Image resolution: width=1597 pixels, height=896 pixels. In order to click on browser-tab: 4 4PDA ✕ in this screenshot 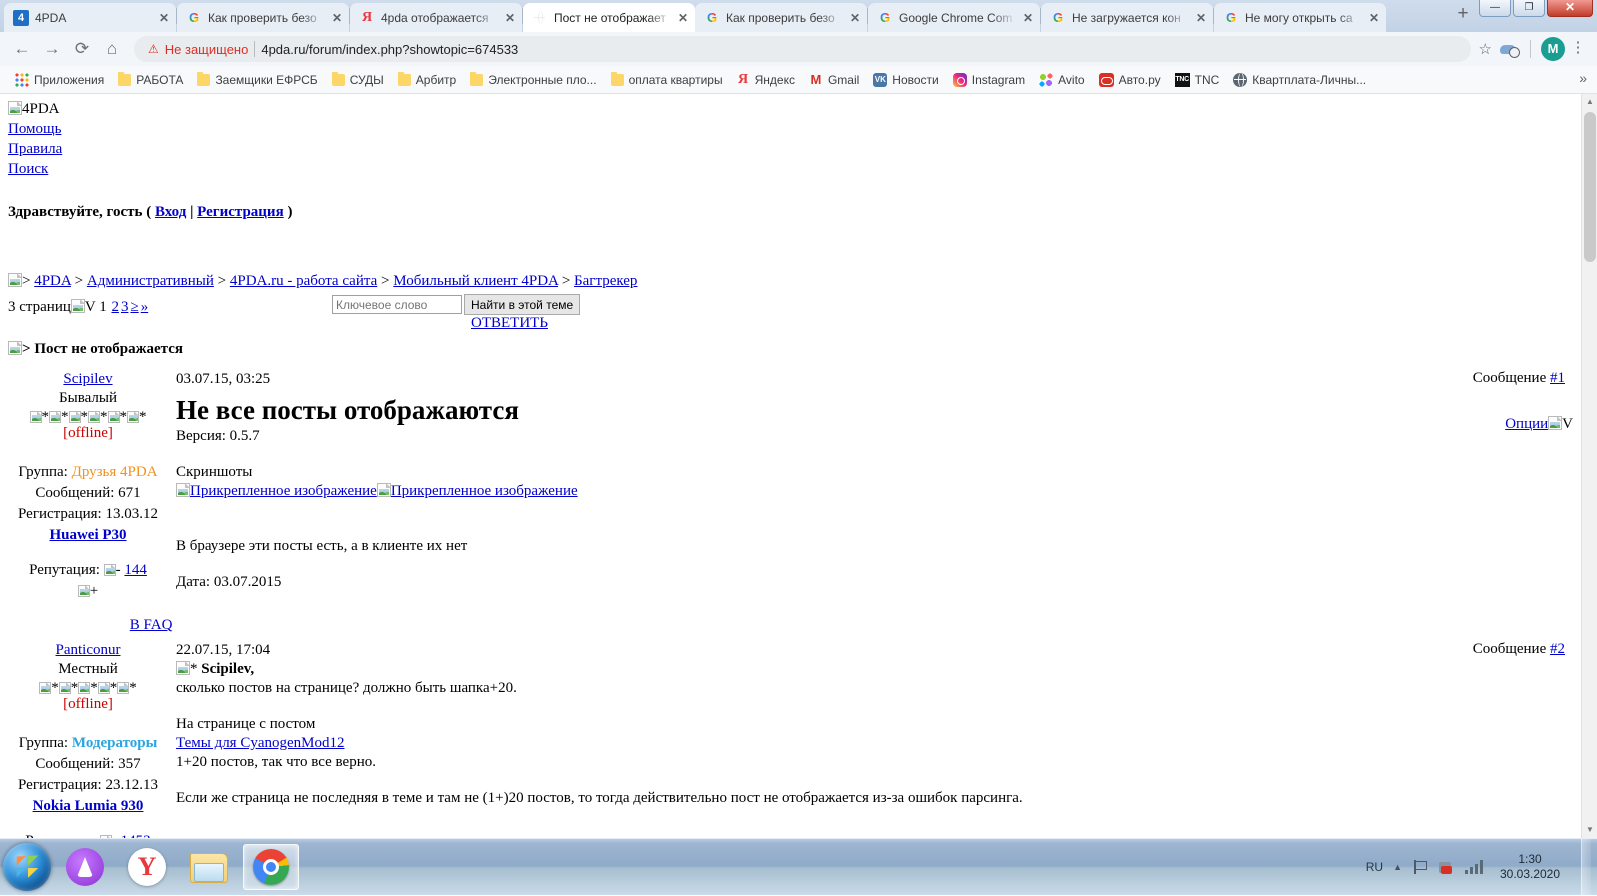, I will do `click(90, 17)`.